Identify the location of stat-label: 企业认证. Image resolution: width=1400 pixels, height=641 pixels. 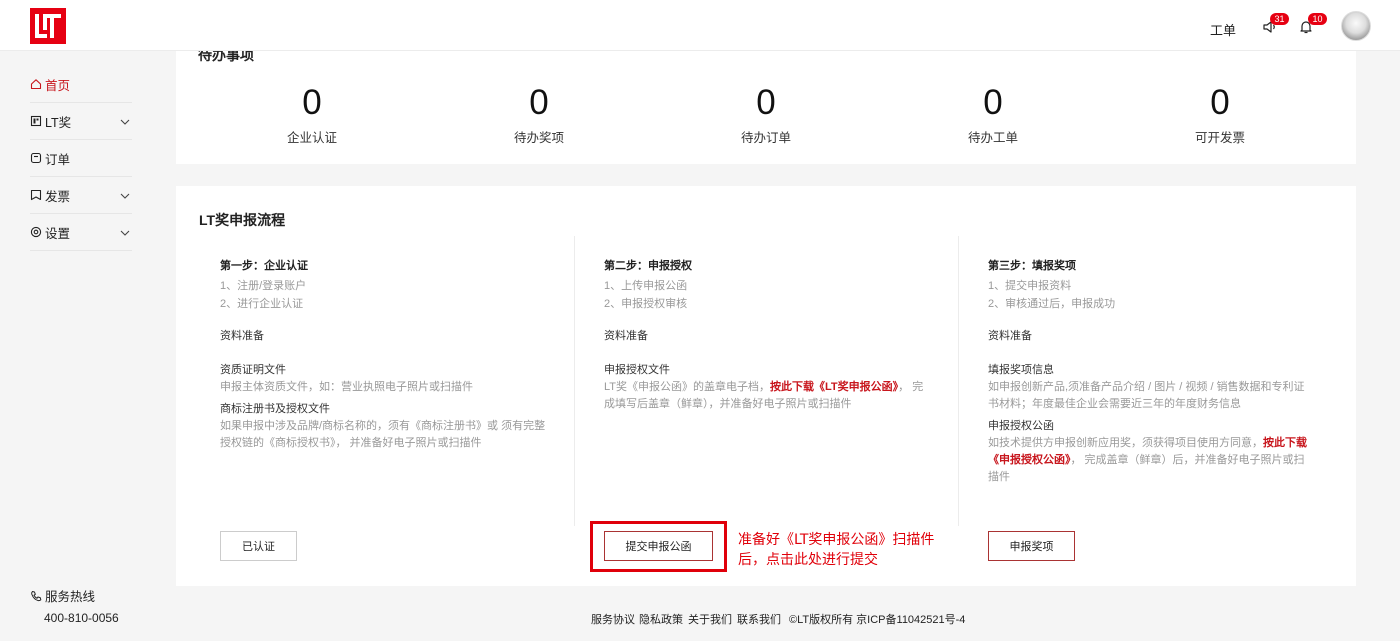
(311, 138).